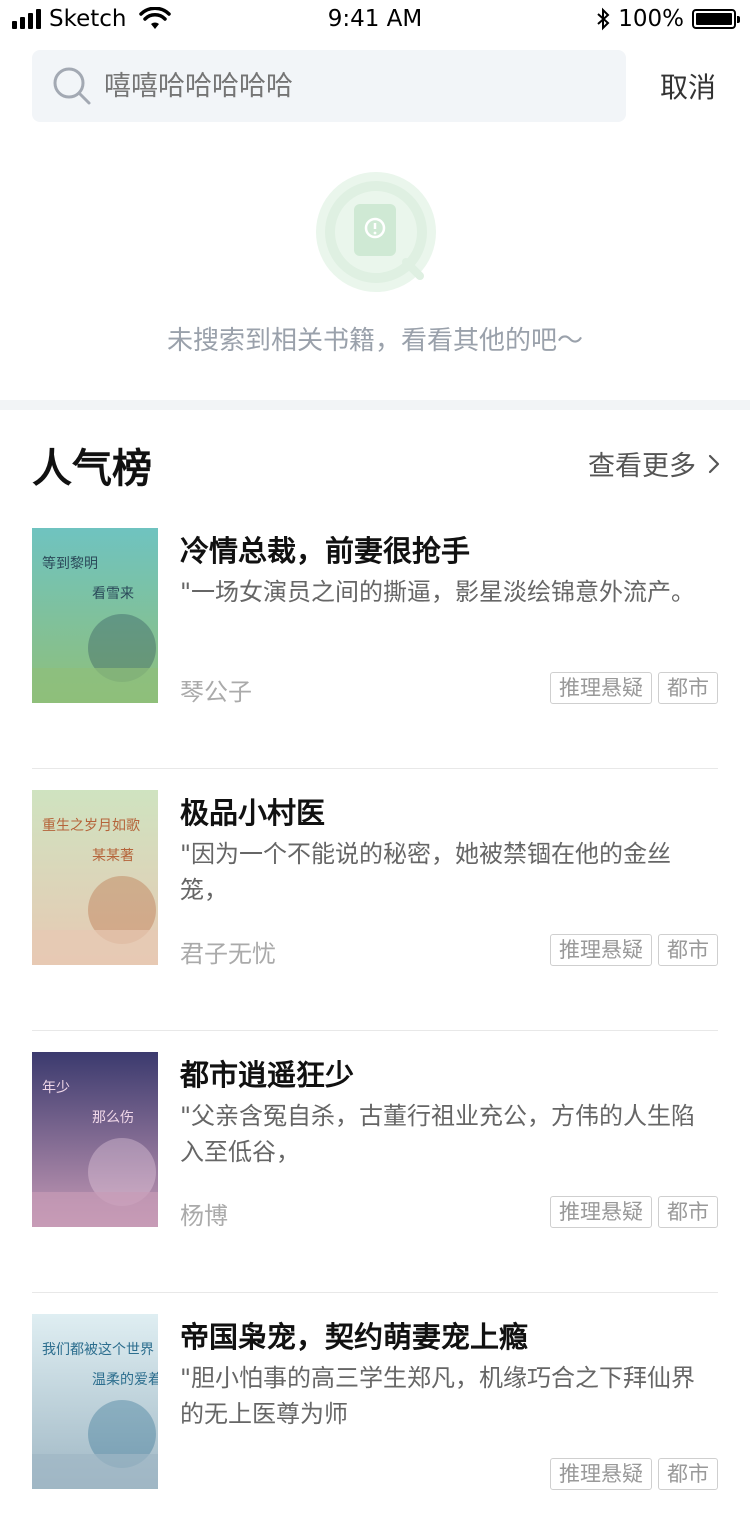 The height and width of the screenshot is (1532, 750). I want to click on book-title: 冷情总裁，前妻很抢手, so click(325, 551).